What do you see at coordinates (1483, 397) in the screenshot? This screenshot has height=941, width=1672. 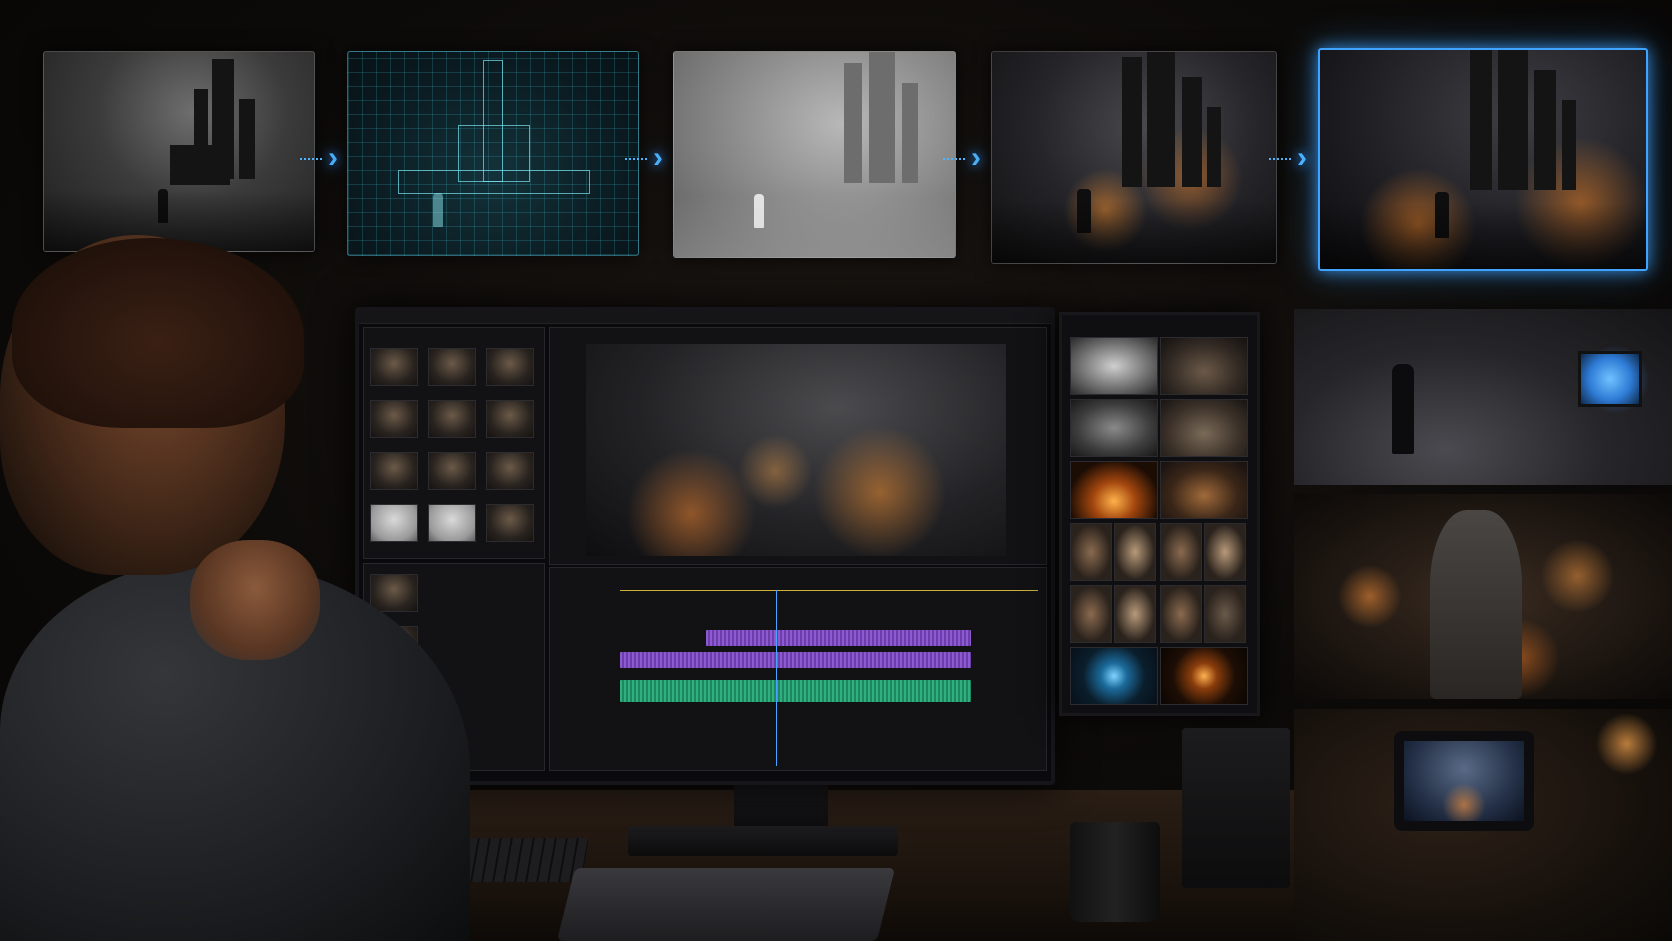 I see `mocap-stage-tile` at bounding box center [1483, 397].